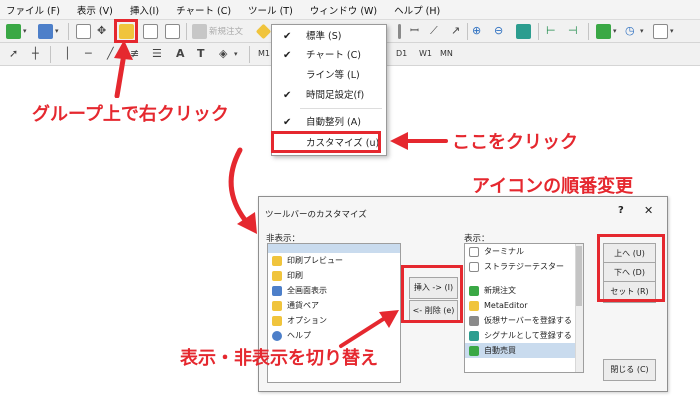 This screenshot has height=400, width=700. I want to click on ctx-item-auto-arrange: ✔ 自動整列 (A), so click(329, 122).